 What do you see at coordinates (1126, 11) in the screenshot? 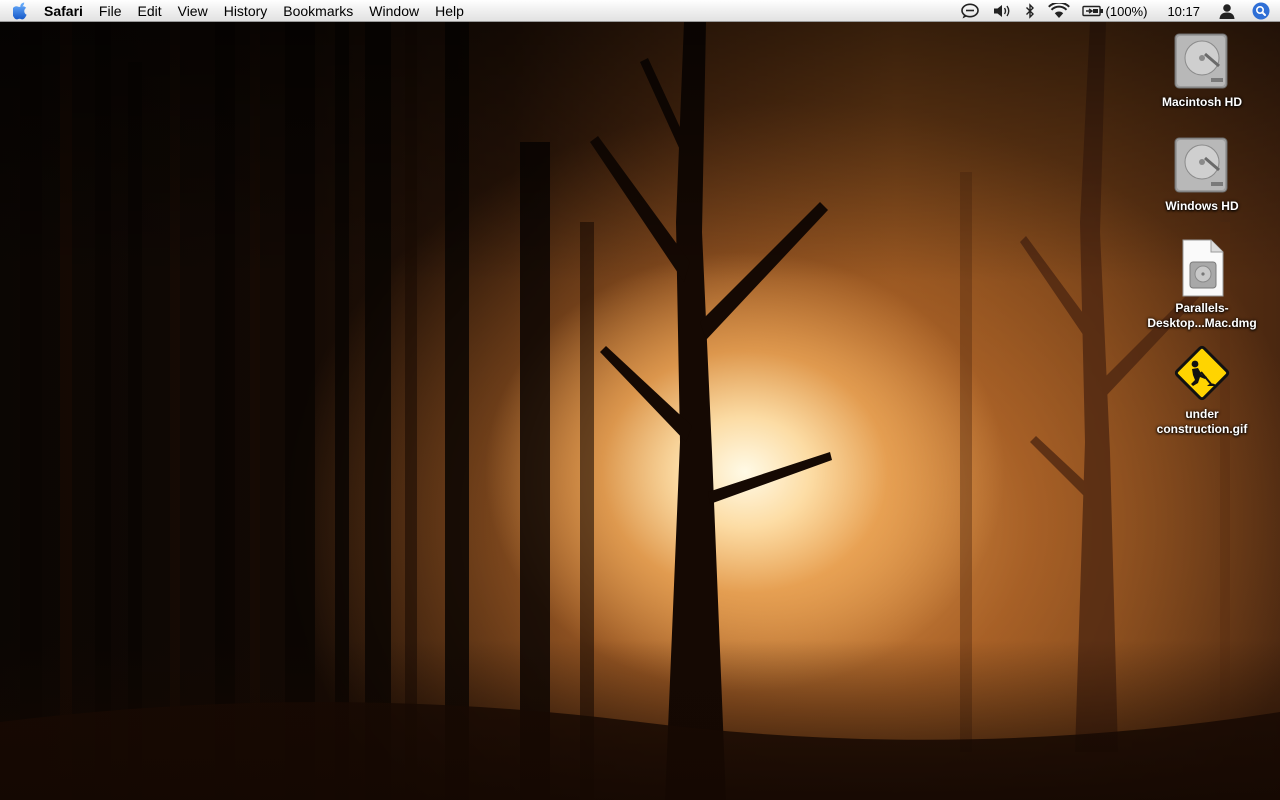
I see `battery-percentage: (100%)` at bounding box center [1126, 11].